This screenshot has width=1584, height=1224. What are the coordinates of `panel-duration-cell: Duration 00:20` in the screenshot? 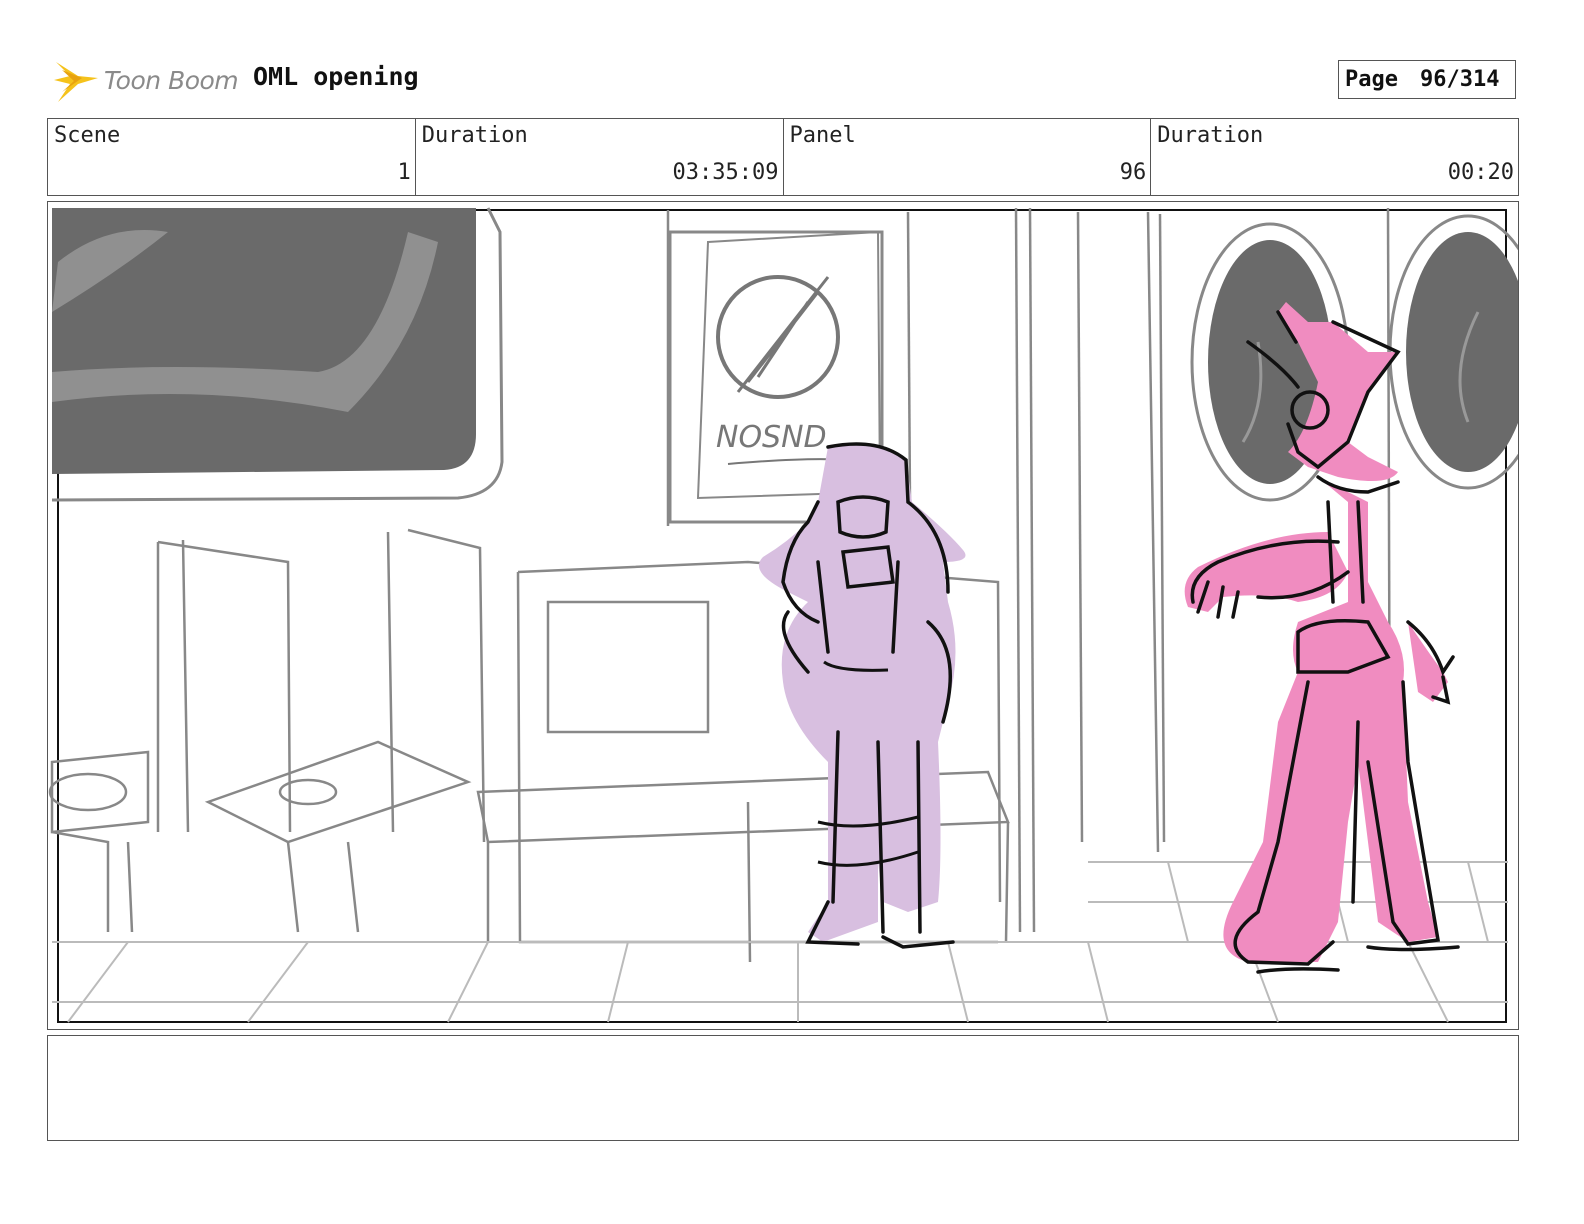 It's located at (1334, 157).